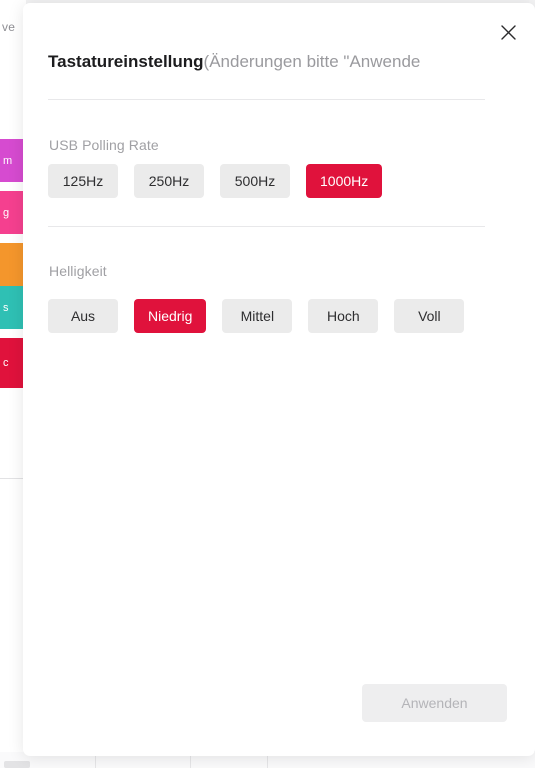 The height and width of the screenshot is (768, 535). Describe the element at coordinates (169, 181) in the screenshot. I see `polling-rate-option-250hz: 250Hz` at that location.